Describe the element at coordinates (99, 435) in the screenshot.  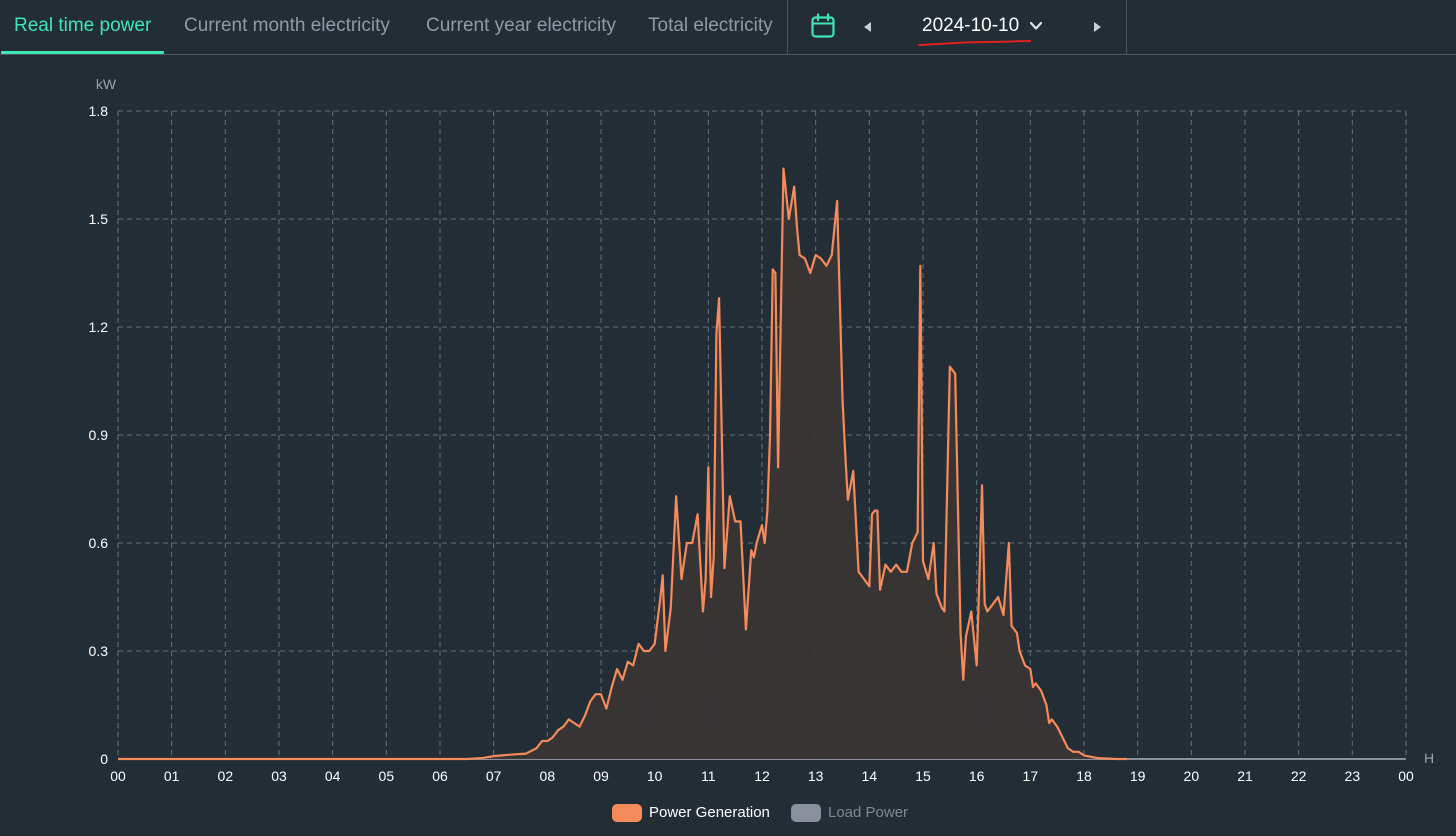
I see `y-tick-label: 0.9` at that location.